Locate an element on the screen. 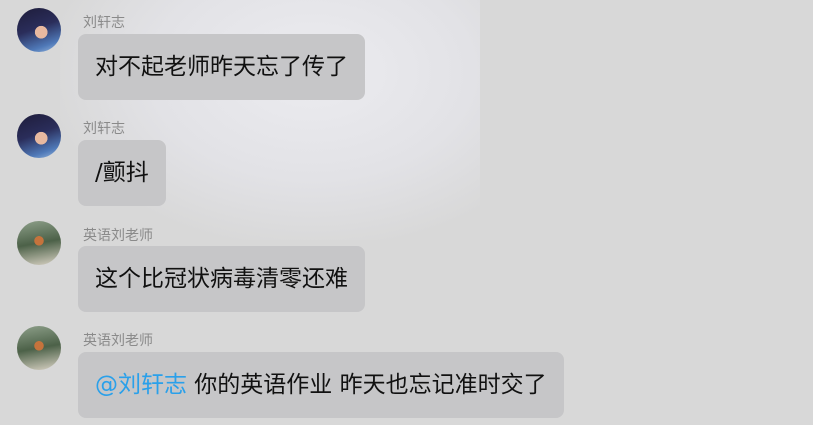  mention-link: @刘轩志 is located at coordinates (141, 385).